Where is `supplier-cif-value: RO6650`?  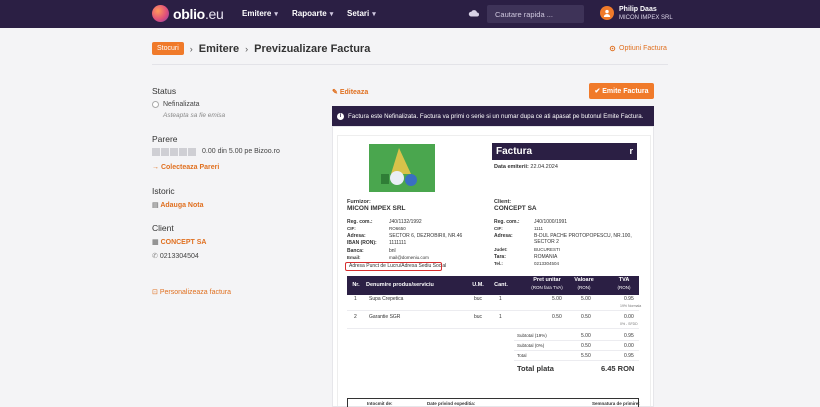
supplier-cif-value: RO6650 is located at coordinates (397, 228).